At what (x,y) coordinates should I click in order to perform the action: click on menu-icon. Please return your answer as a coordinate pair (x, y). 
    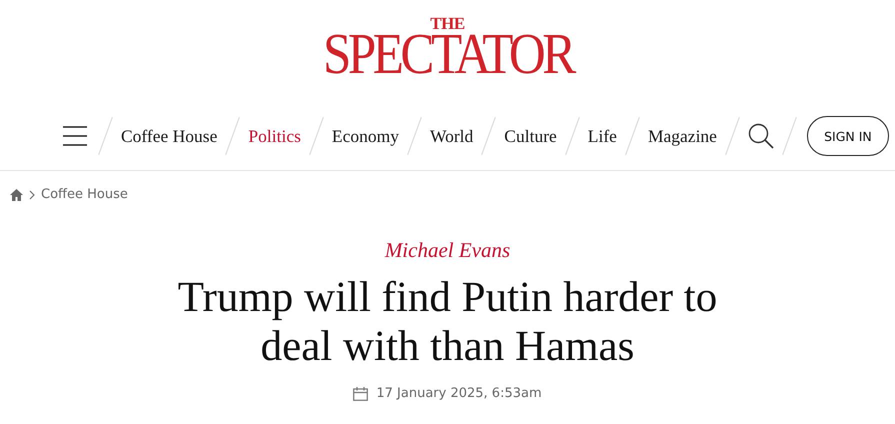
    Looking at the image, I should click on (75, 136).